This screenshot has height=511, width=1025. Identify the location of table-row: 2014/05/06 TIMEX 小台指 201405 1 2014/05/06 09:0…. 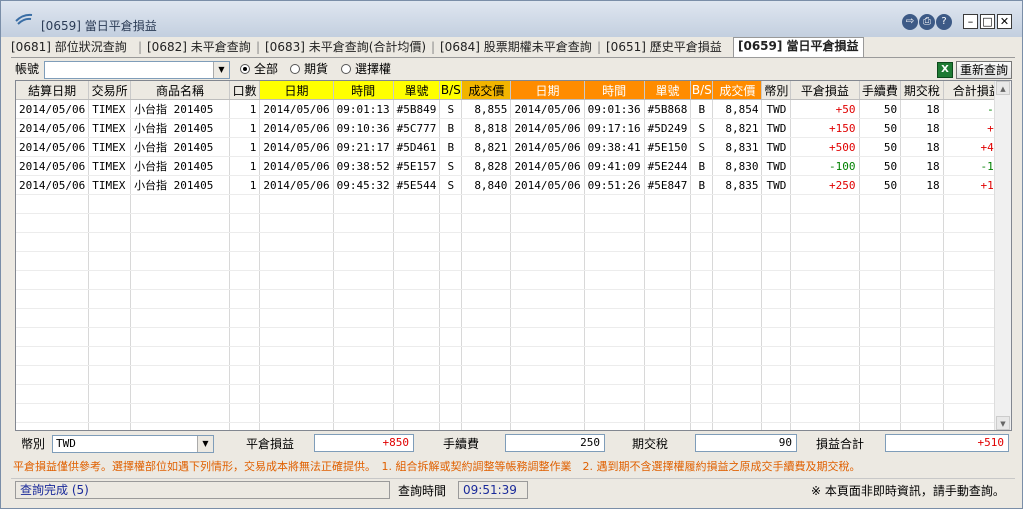
(513, 109).